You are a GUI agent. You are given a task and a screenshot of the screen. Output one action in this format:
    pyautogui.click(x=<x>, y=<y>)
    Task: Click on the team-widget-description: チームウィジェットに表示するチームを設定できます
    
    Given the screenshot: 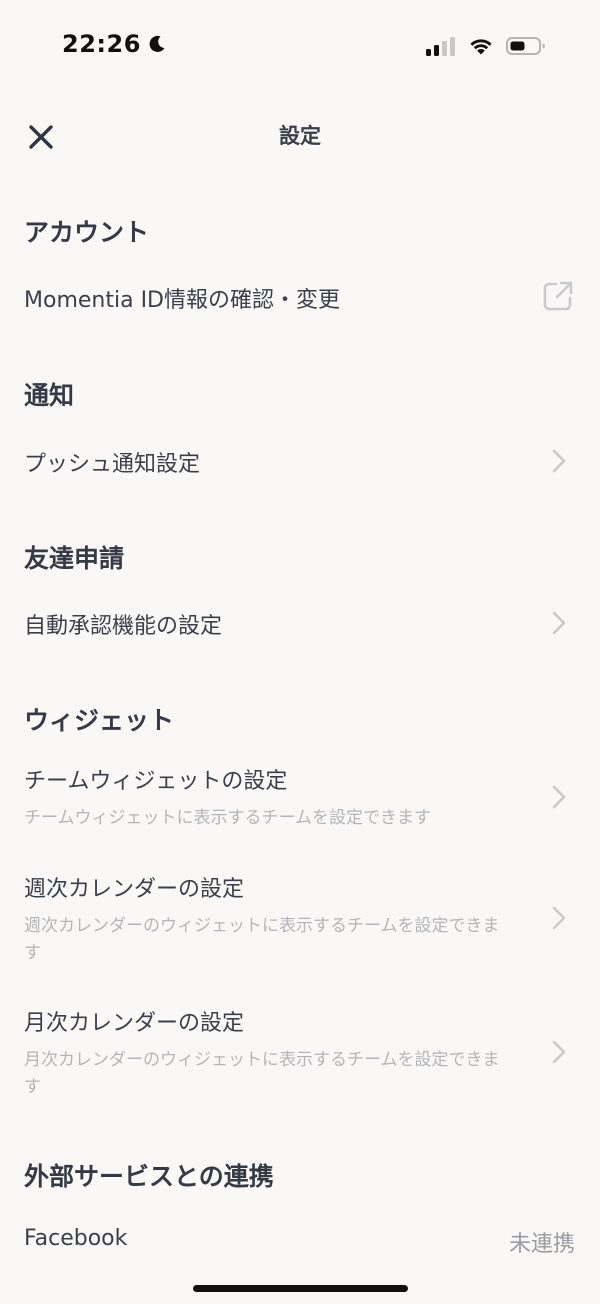 What is the action you would take?
    pyautogui.click(x=227, y=818)
    